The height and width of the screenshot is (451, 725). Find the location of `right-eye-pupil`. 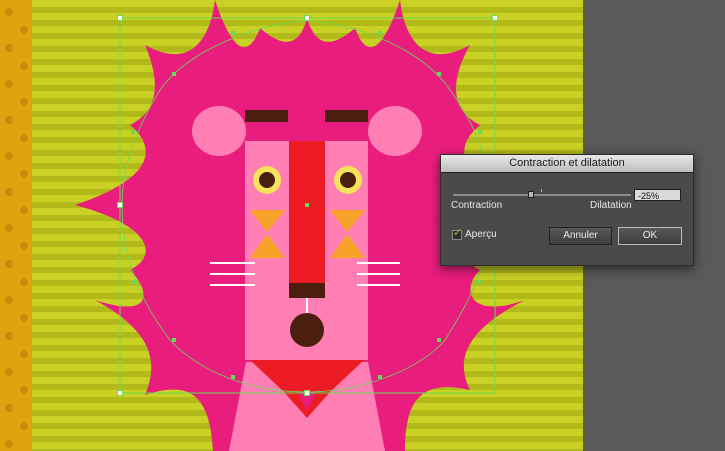

right-eye-pupil is located at coordinates (348, 180).